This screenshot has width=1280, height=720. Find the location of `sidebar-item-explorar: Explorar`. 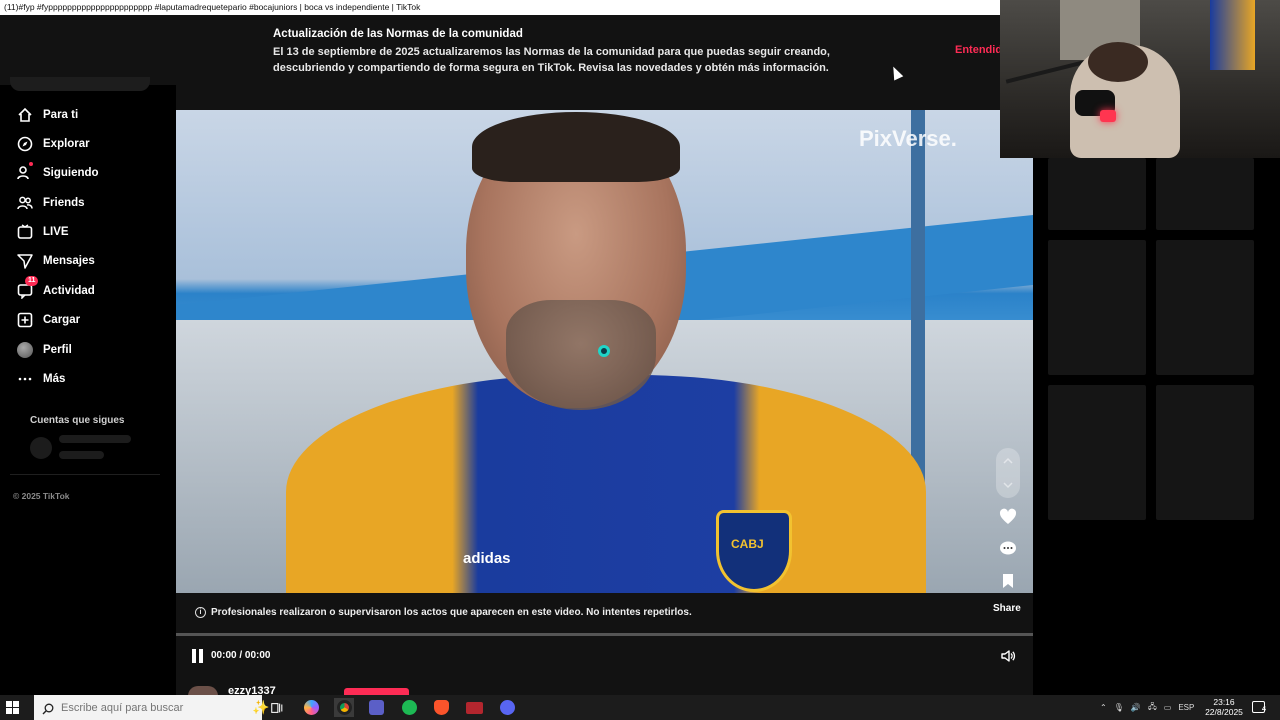

sidebar-item-explorar: Explorar is located at coordinates (53, 144).